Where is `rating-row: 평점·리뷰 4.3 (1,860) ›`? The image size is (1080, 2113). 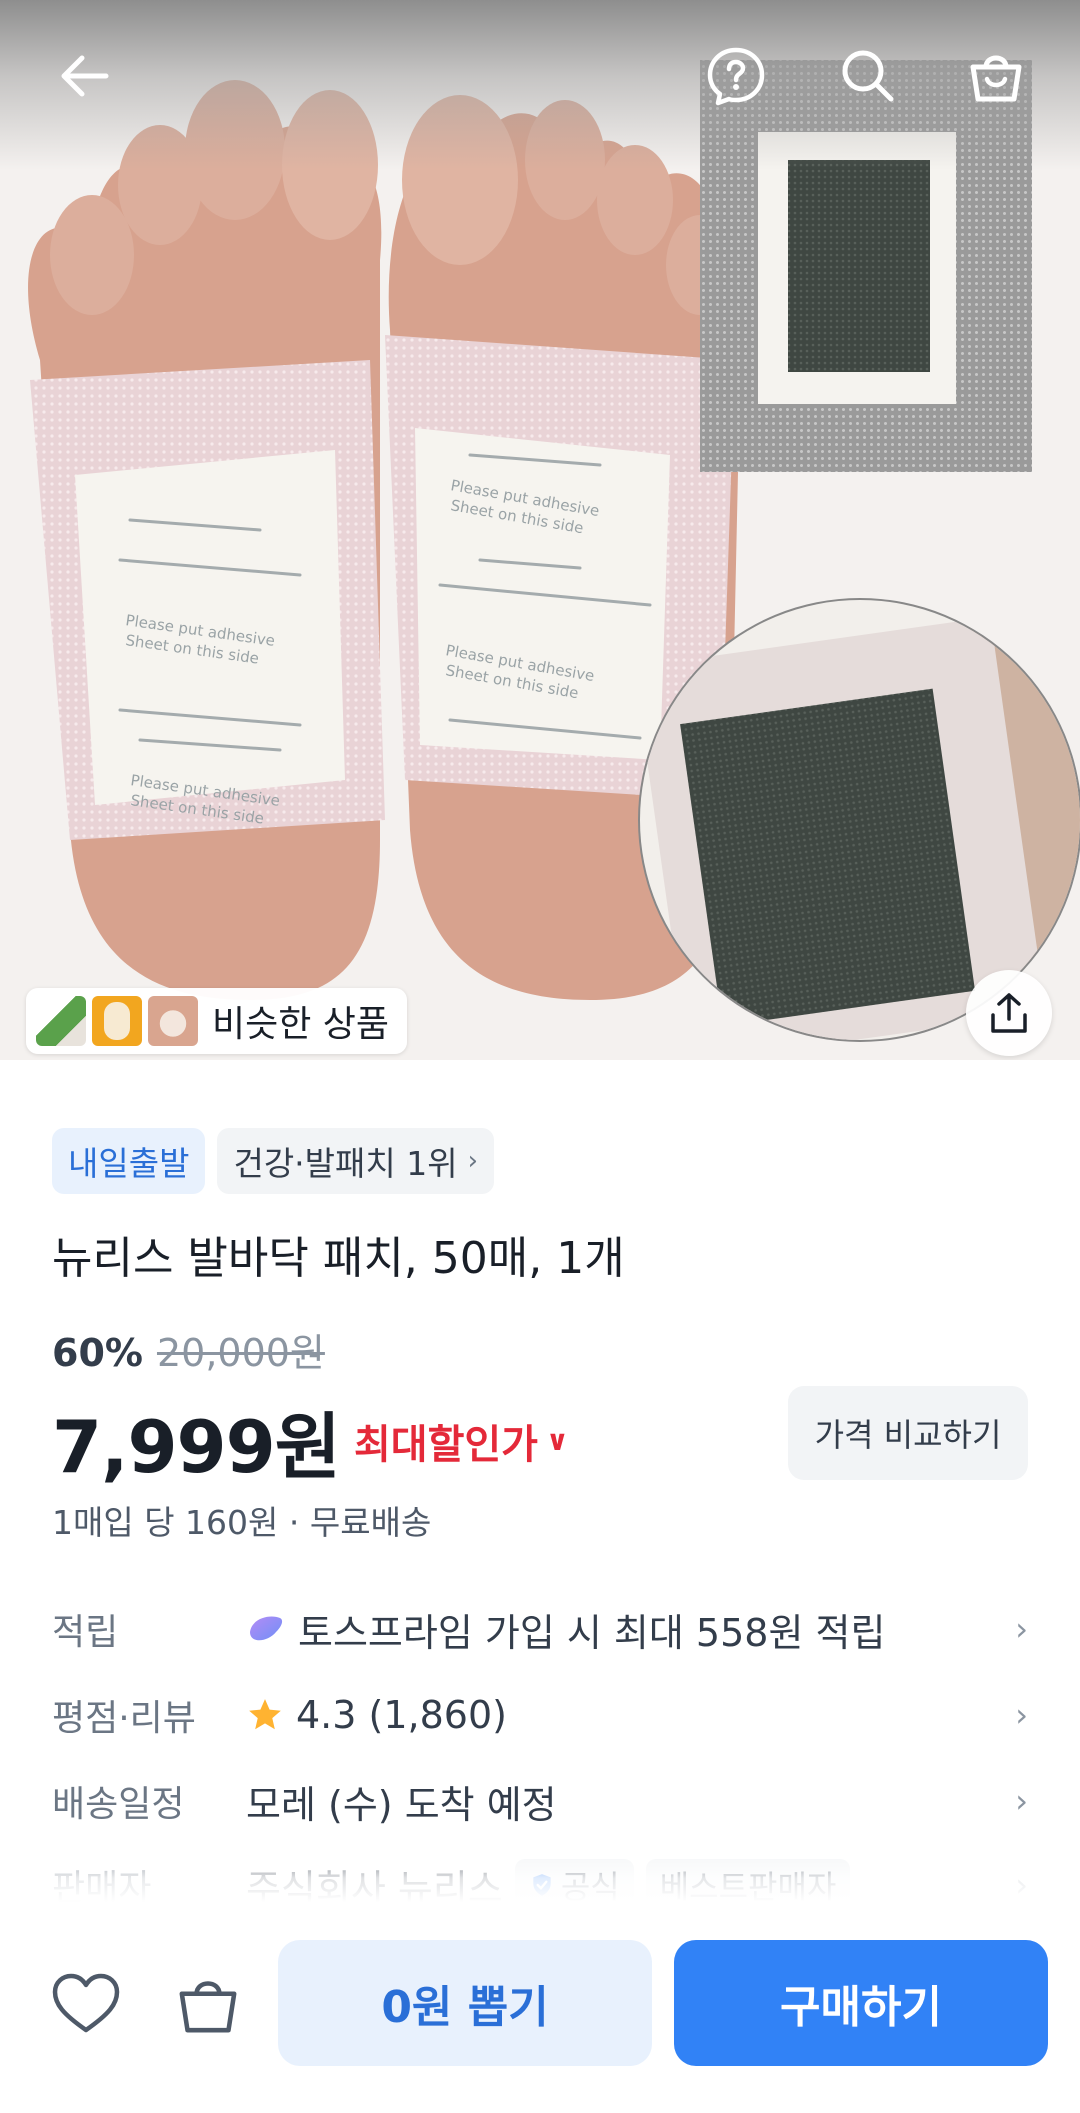
rating-row: 평점·리뷰 4.3 (1,860) › is located at coordinates (540, 1715).